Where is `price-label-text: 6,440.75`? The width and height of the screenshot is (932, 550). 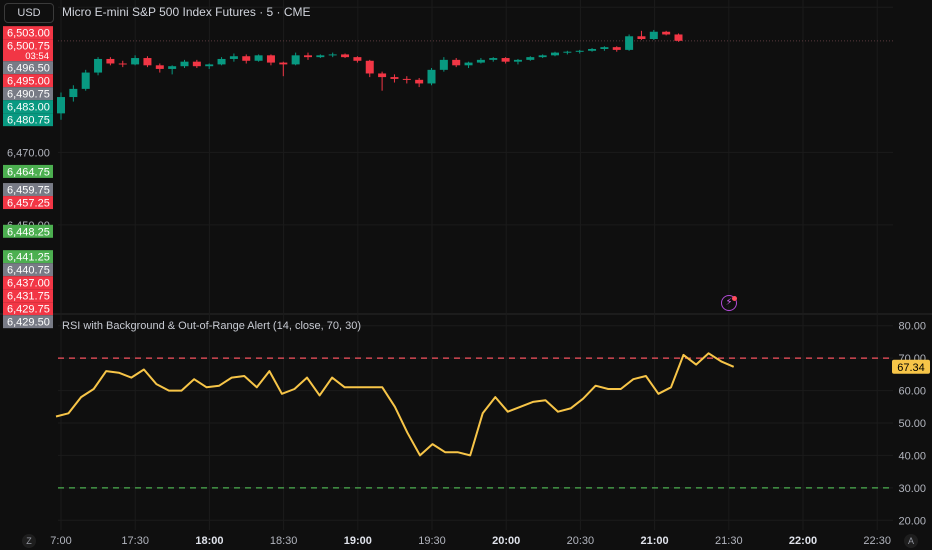 price-label-text: 6,440.75 is located at coordinates (28, 271).